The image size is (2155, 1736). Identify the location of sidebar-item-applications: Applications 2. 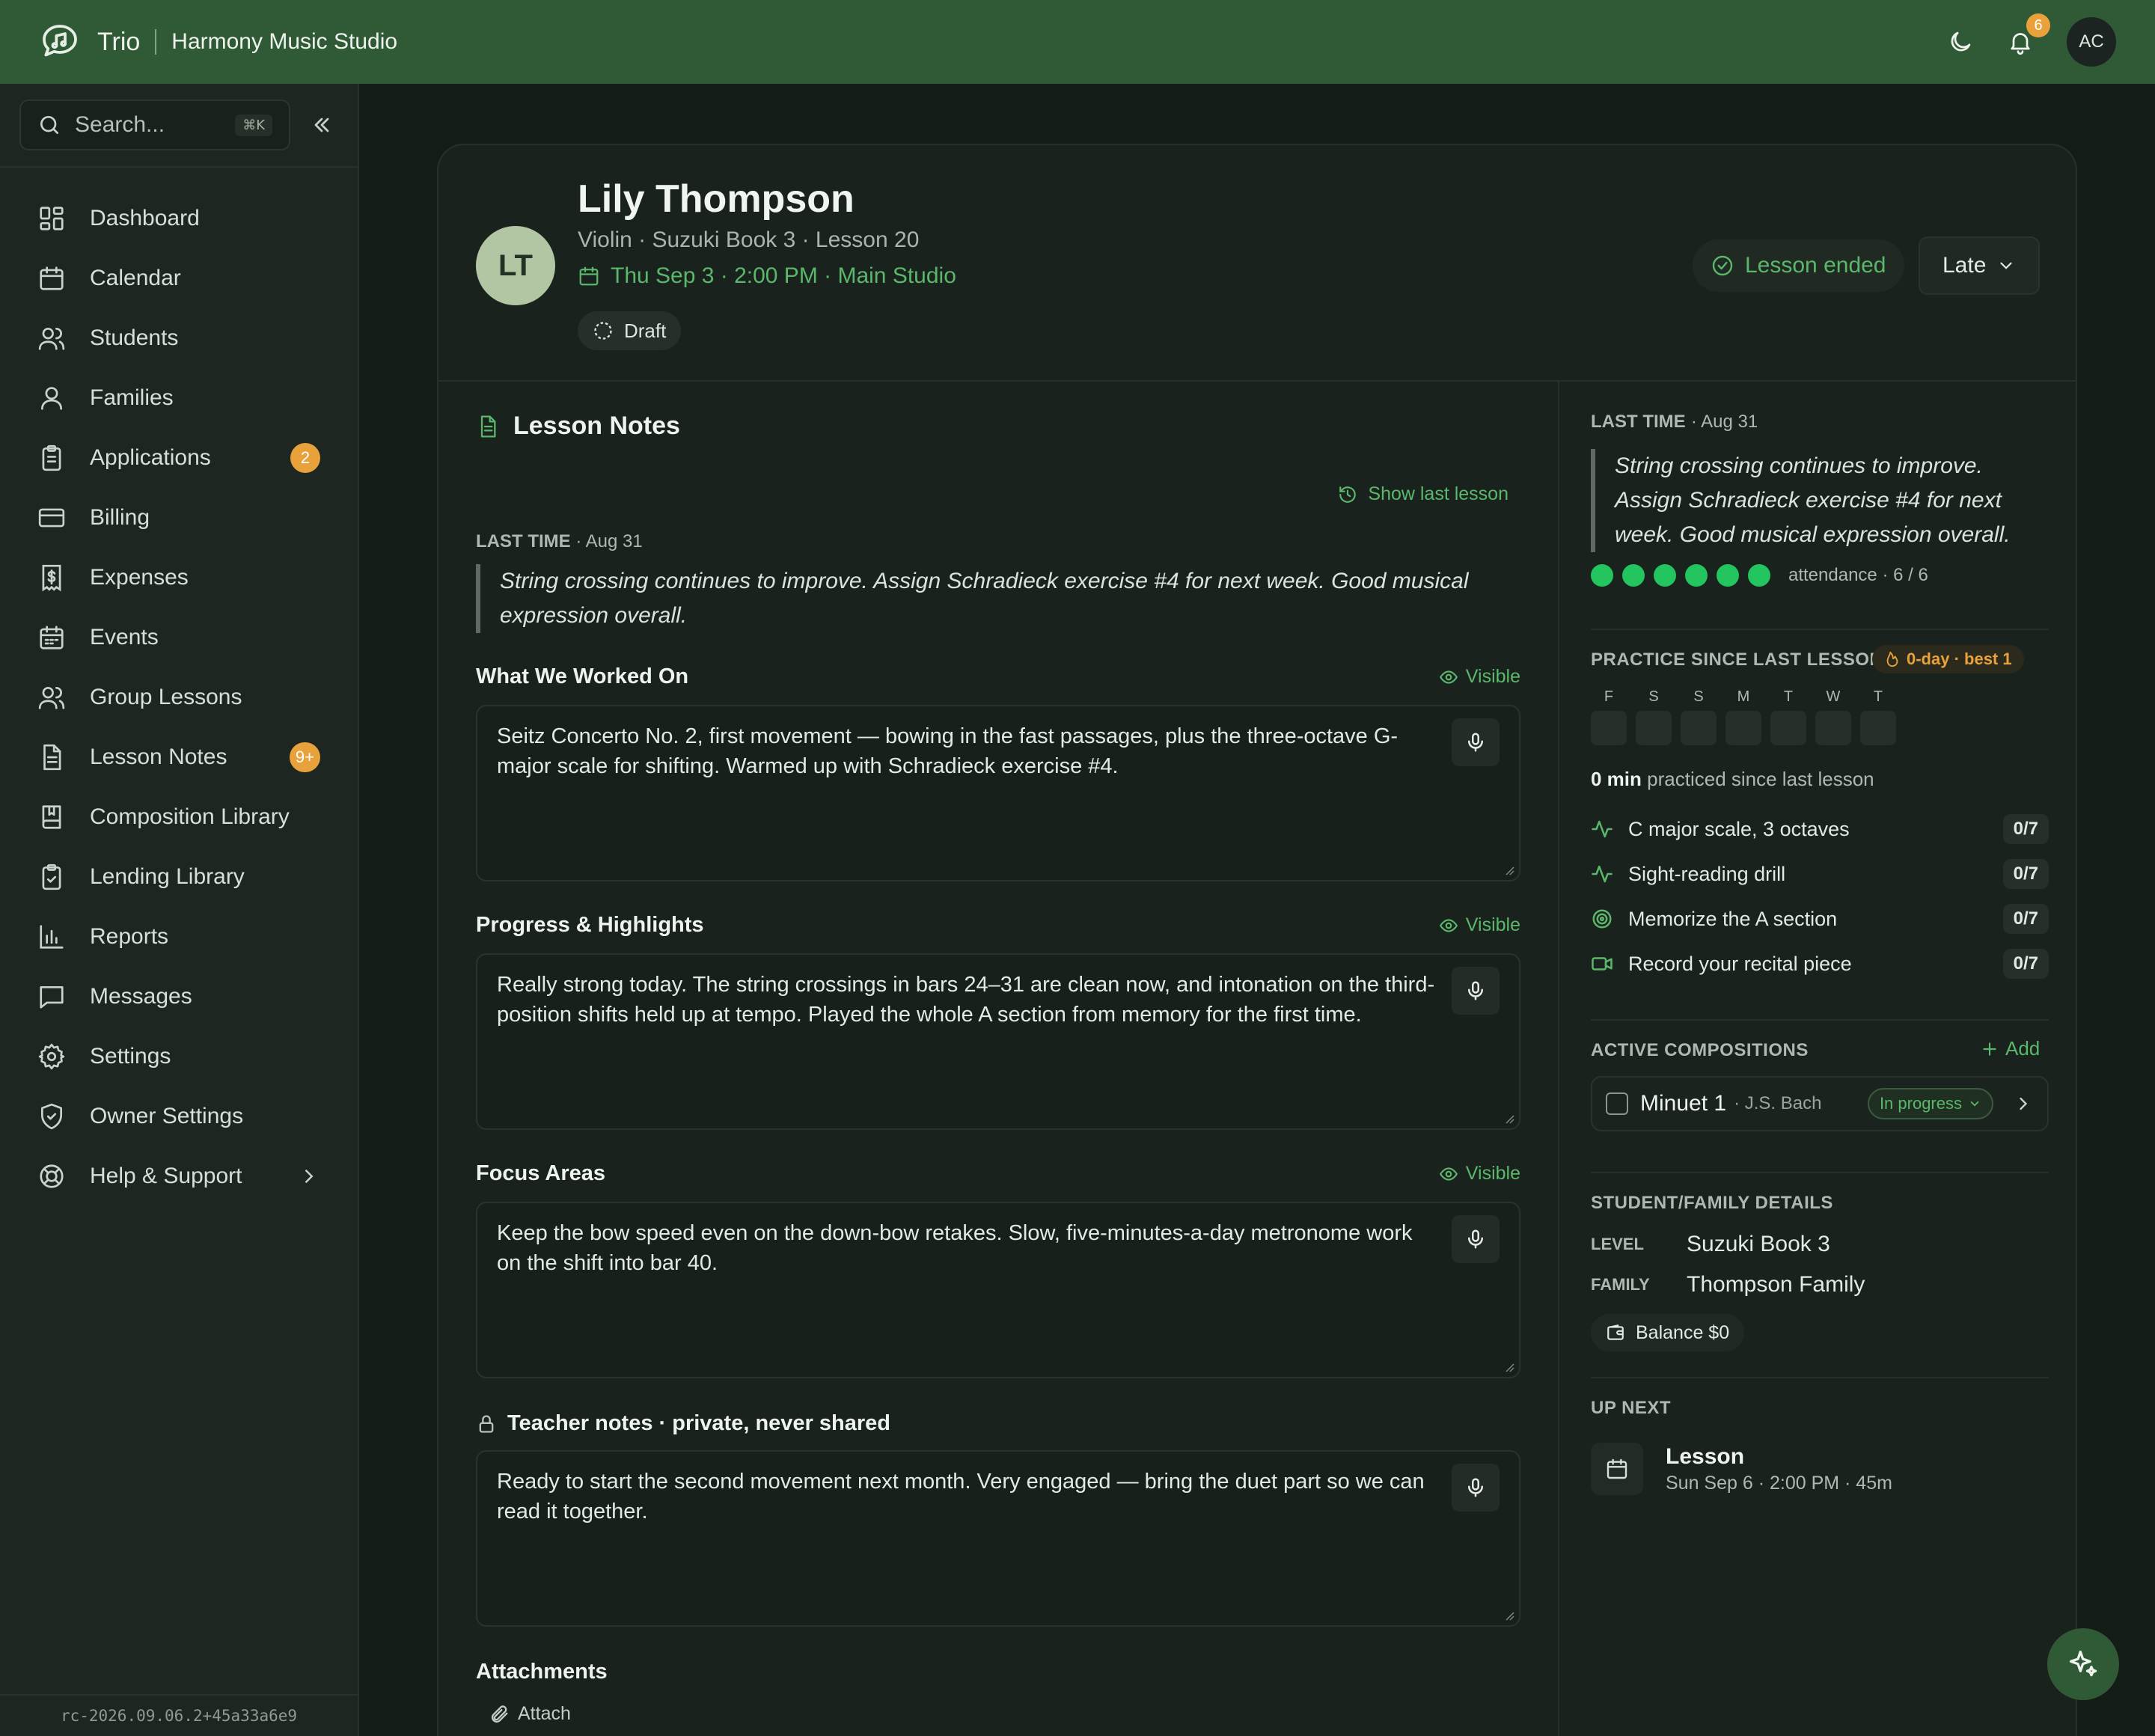
(179, 458).